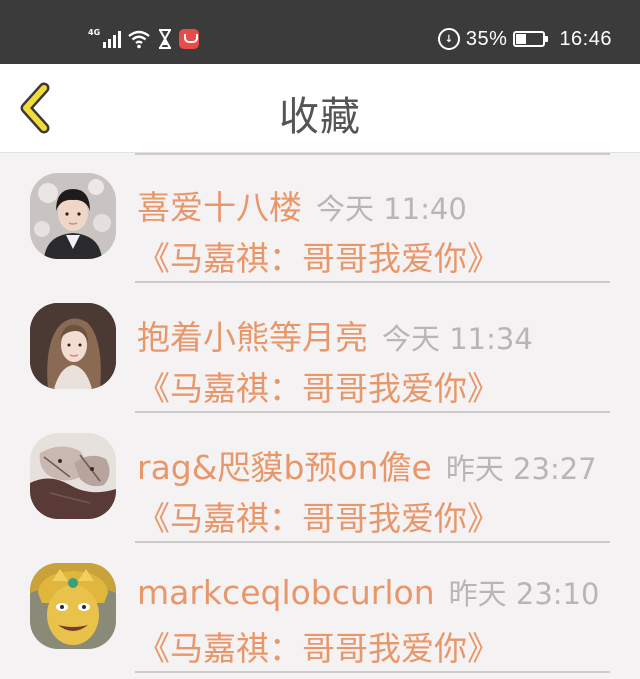 This screenshot has width=640, height=679. Describe the element at coordinates (320, 32) in the screenshot. I see `status-bar: 4G ↓ 35% 16:46` at that location.